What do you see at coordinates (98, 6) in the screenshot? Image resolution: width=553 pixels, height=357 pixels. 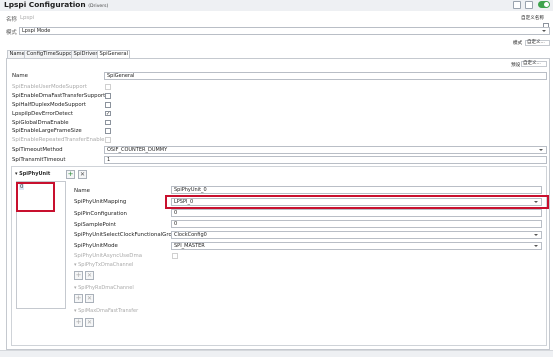 I see `title-subtitle: (Drivers)` at bounding box center [98, 6].